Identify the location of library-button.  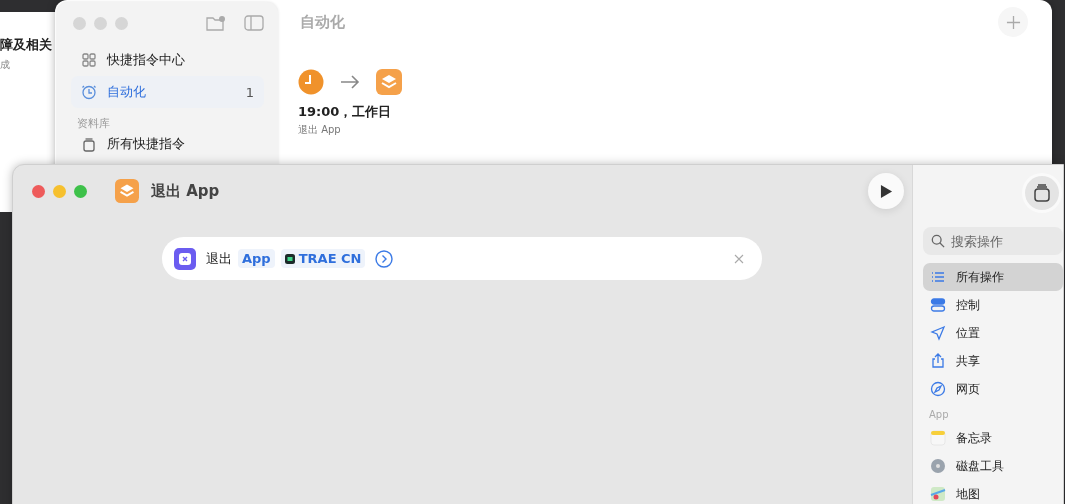
(1042, 193).